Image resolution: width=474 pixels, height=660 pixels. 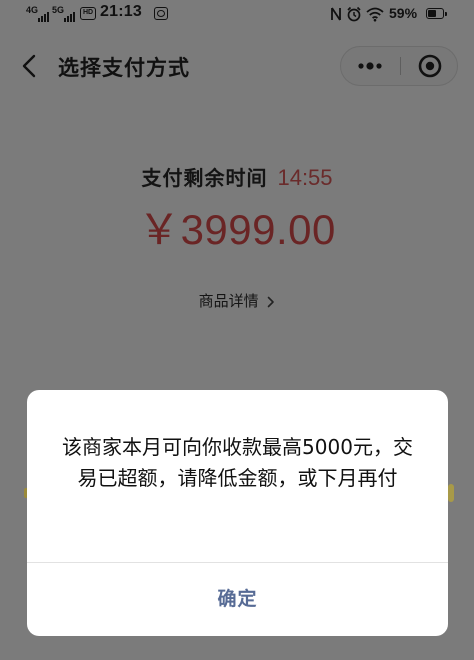 I want to click on confirm-button: 确定, so click(x=237, y=599).